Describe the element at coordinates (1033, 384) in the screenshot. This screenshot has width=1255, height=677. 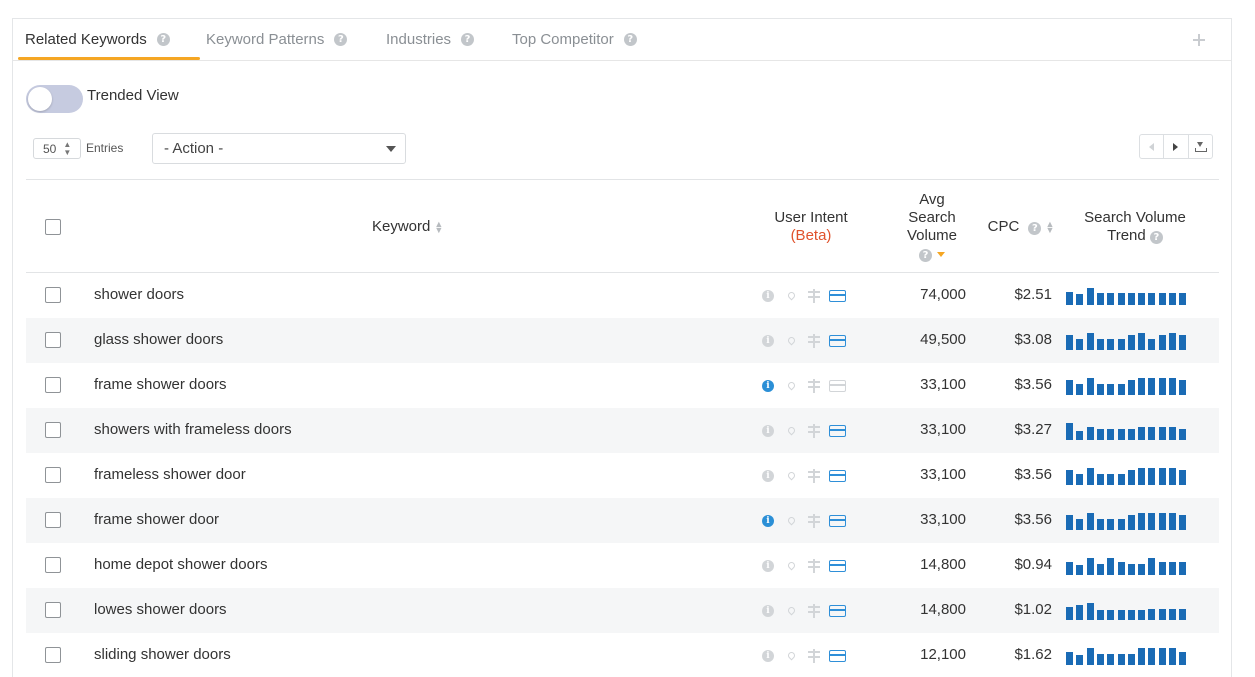
I see `cpc-cell: $3.56` at that location.